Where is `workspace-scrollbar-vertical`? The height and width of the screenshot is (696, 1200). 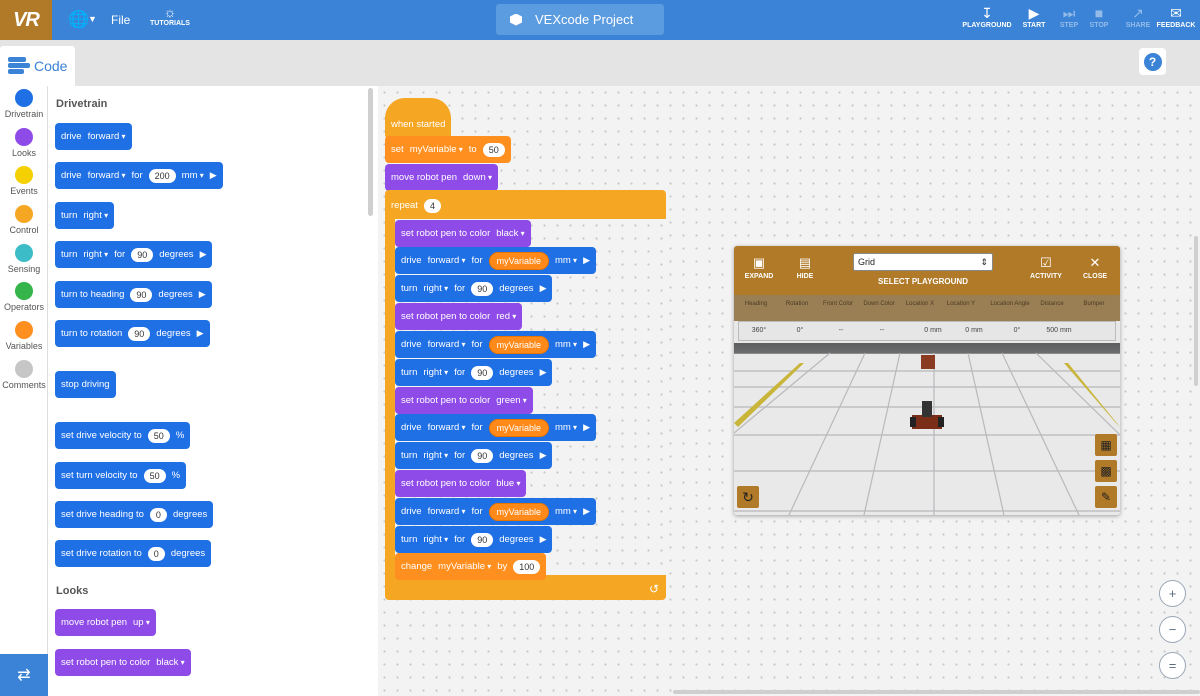
workspace-scrollbar-vertical is located at coordinates (1196, 311).